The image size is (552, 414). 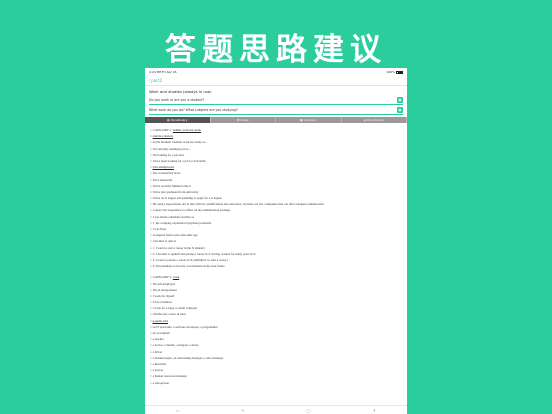 I want to click on tab-bar: ▤ Vocabulary ✱ Ideas ● Answers ◈ Bookmarks, so click(x=276, y=120).